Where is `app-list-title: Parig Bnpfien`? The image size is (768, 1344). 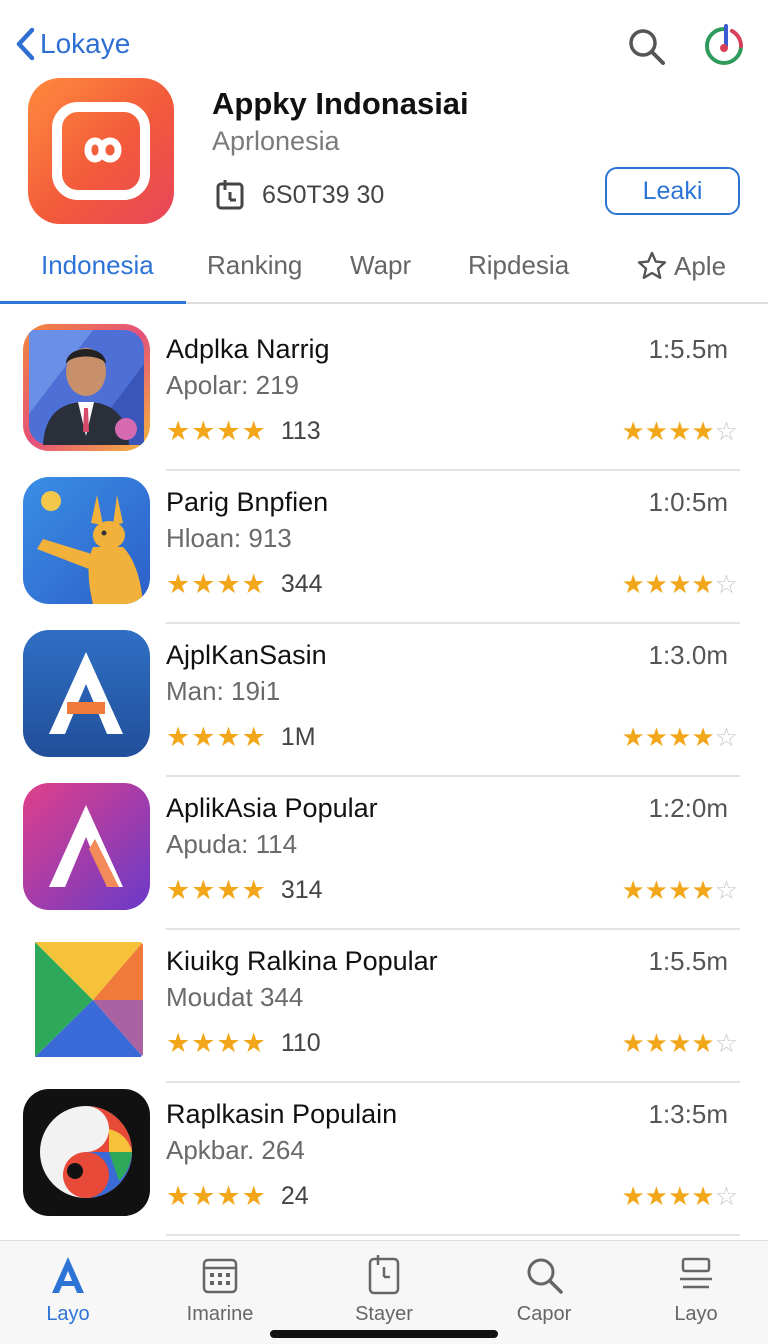
app-list-title: Parig Bnpfien is located at coordinates (247, 502).